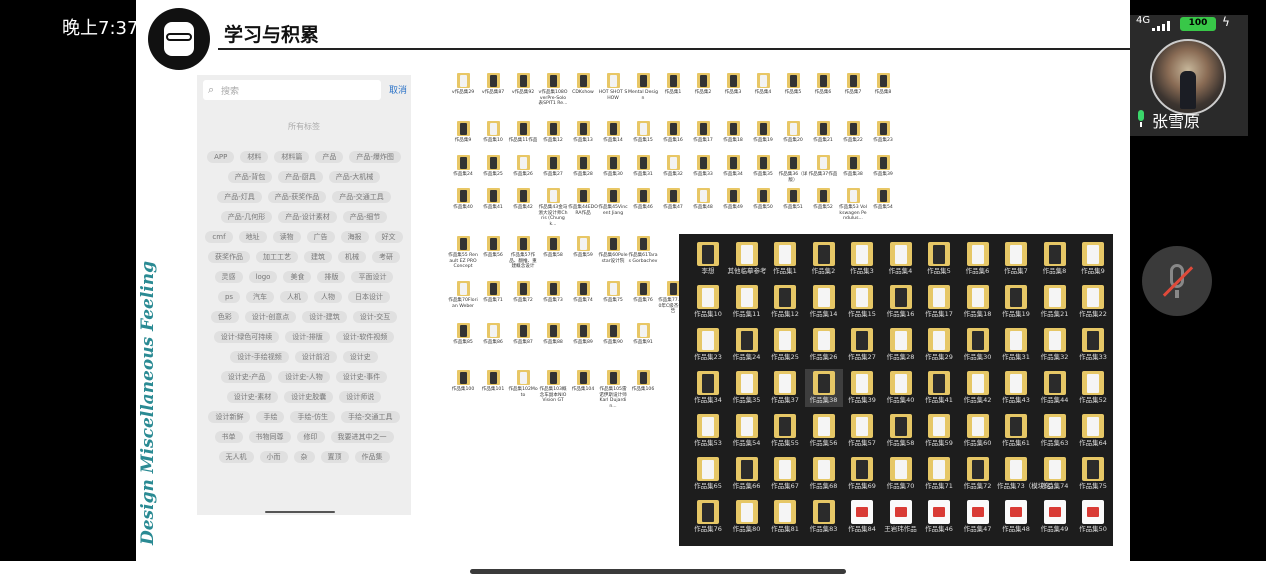 The width and height of the screenshot is (1266, 584). Describe the element at coordinates (708, 517) in the screenshot. I see `folder-item: 作品集76` at that location.